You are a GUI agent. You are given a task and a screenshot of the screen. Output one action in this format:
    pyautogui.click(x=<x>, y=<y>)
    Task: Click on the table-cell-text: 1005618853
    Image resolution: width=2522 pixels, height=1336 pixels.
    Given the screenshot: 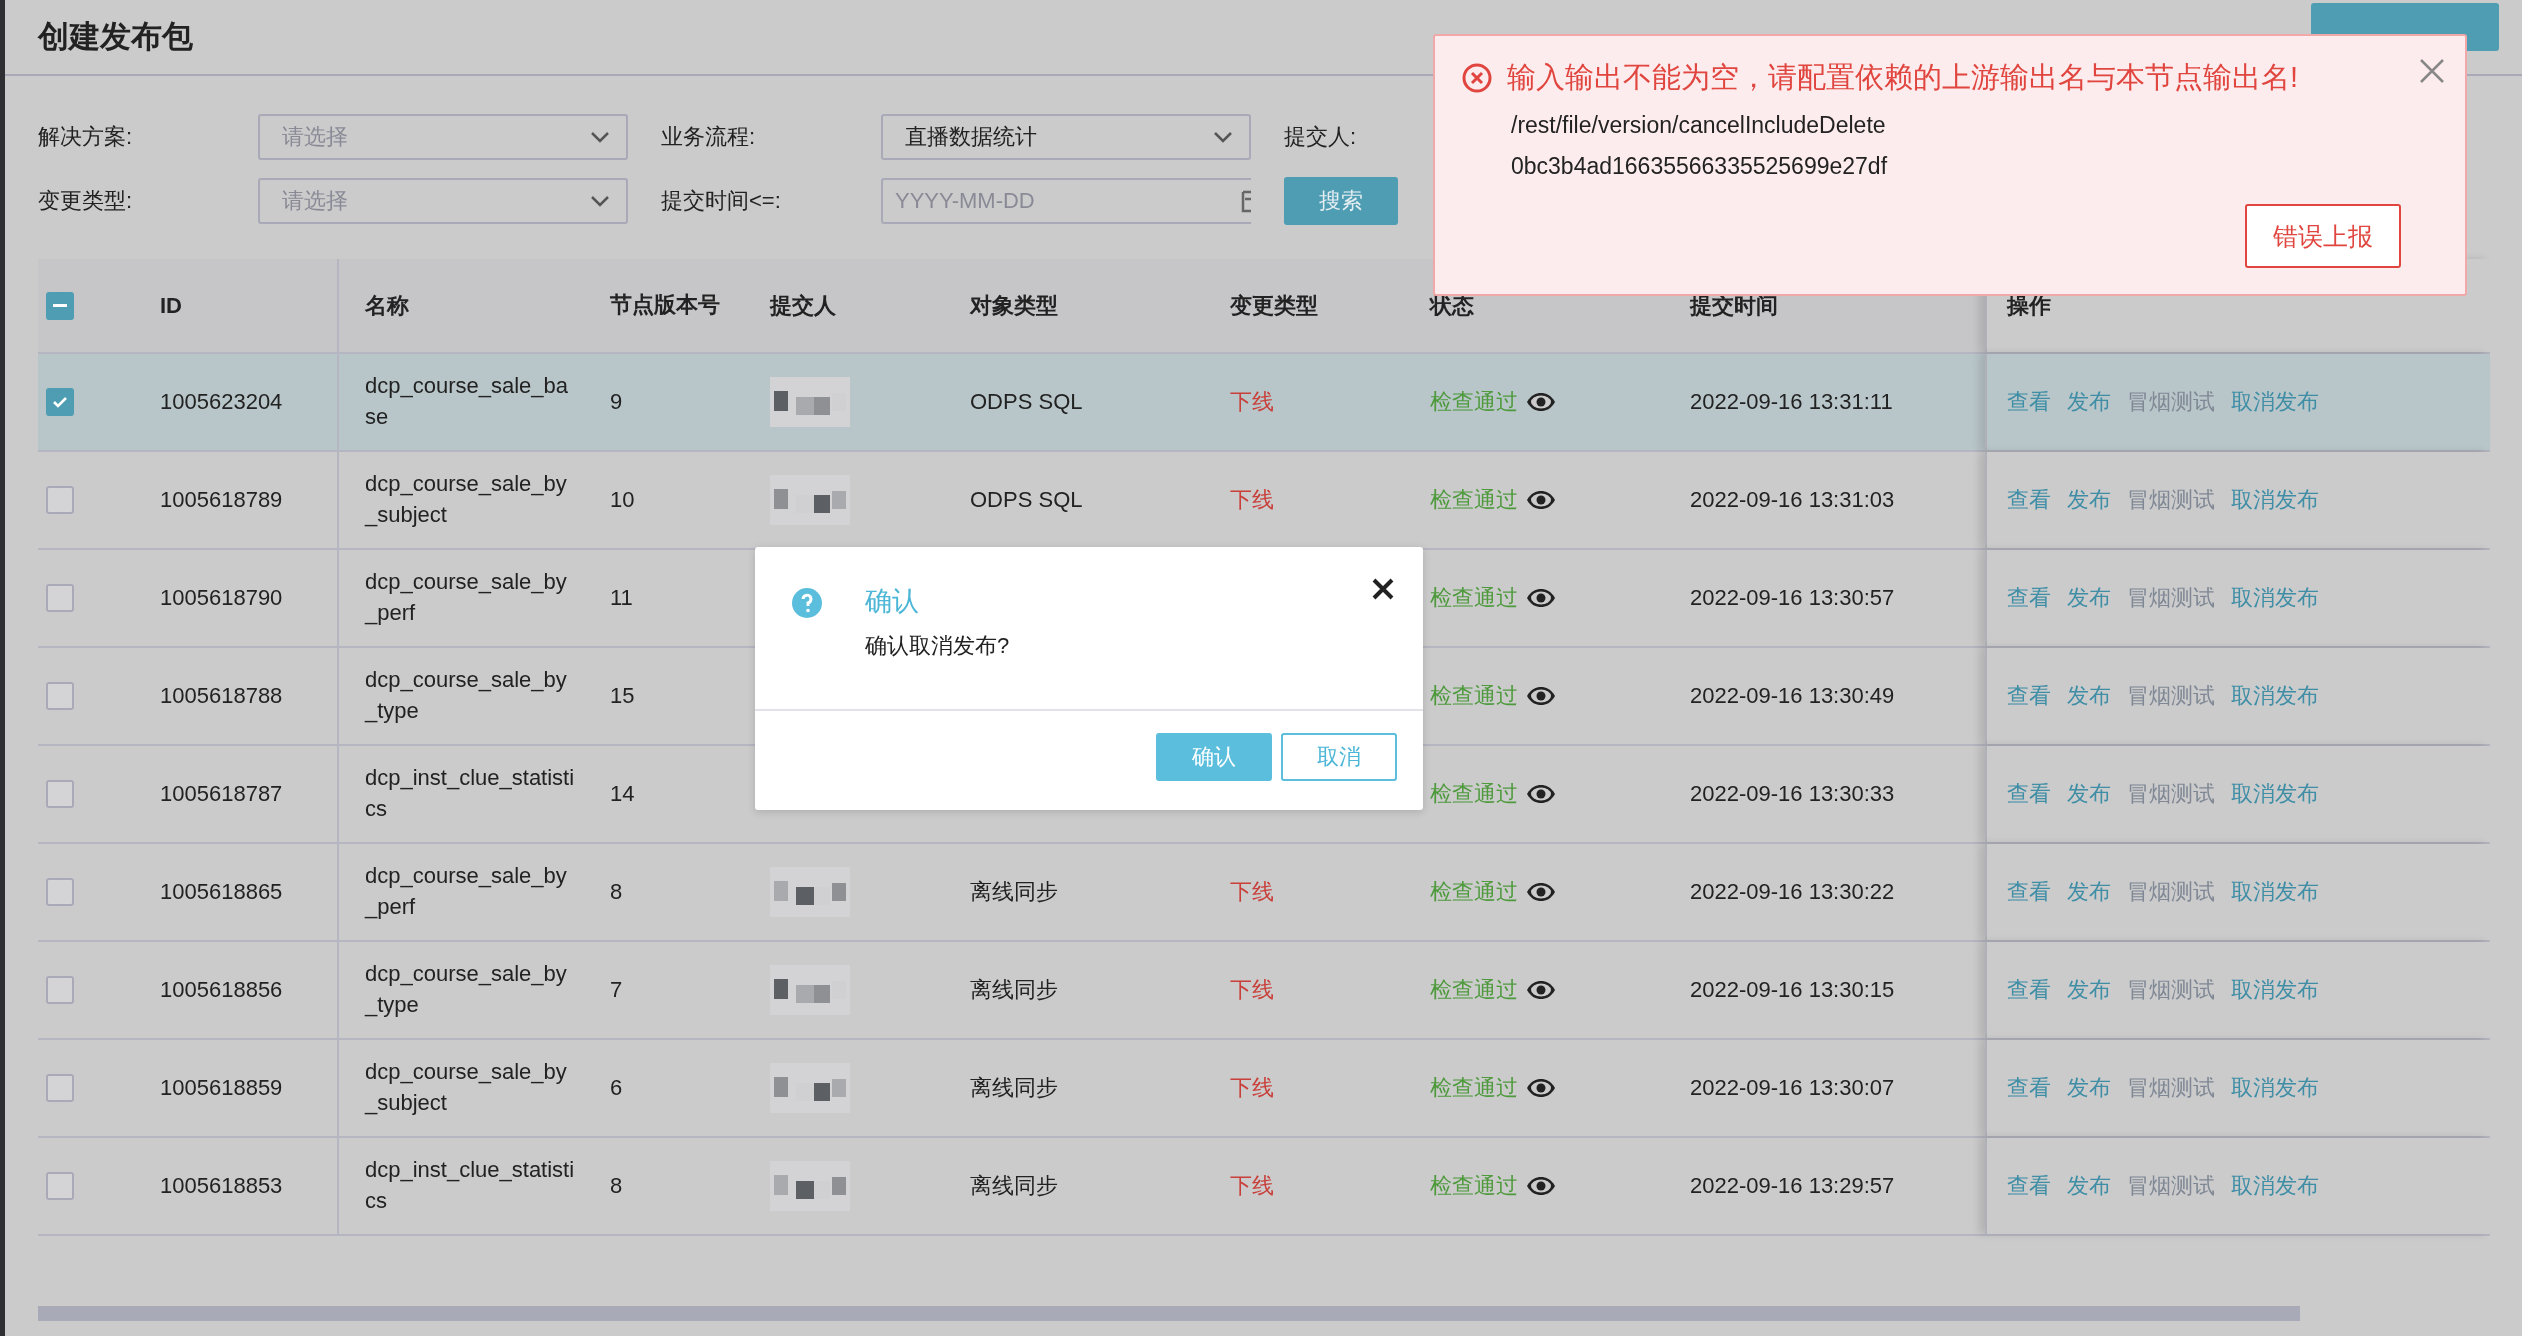 What is the action you would take?
    pyautogui.click(x=221, y=1186)
    